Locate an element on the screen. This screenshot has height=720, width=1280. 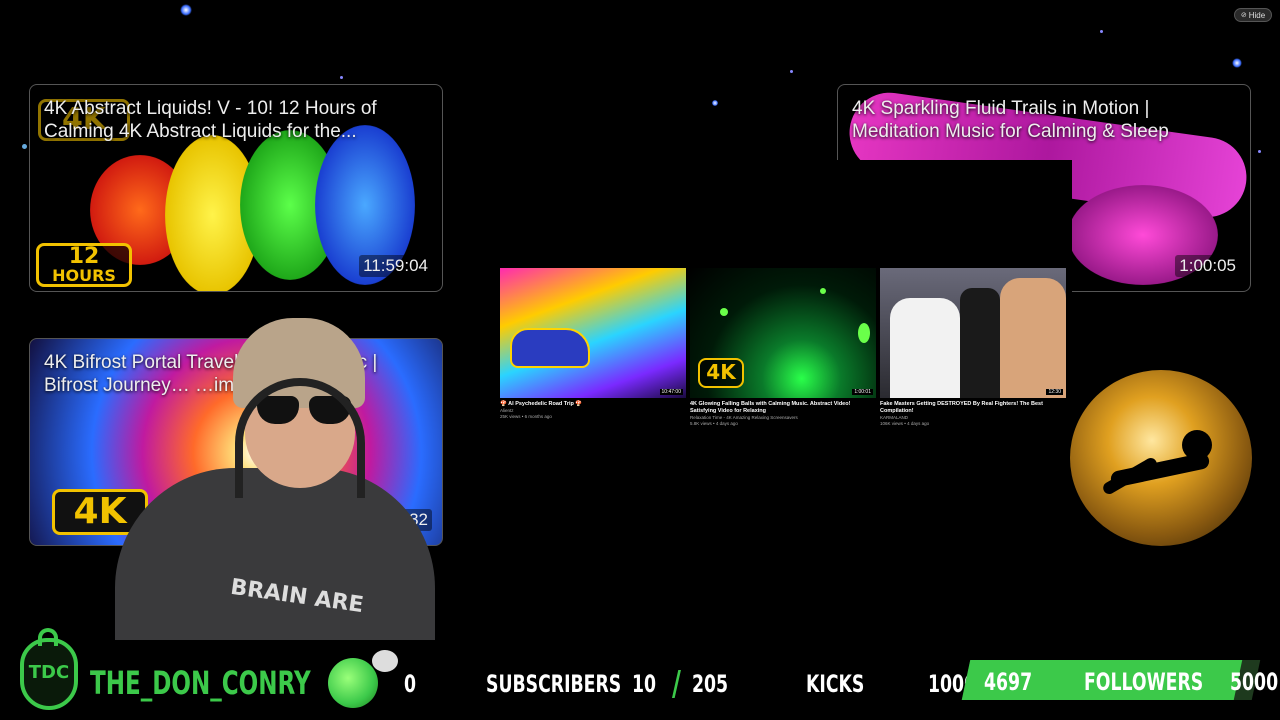
reclining-figure-icon is located at coordinates (1160, 465).